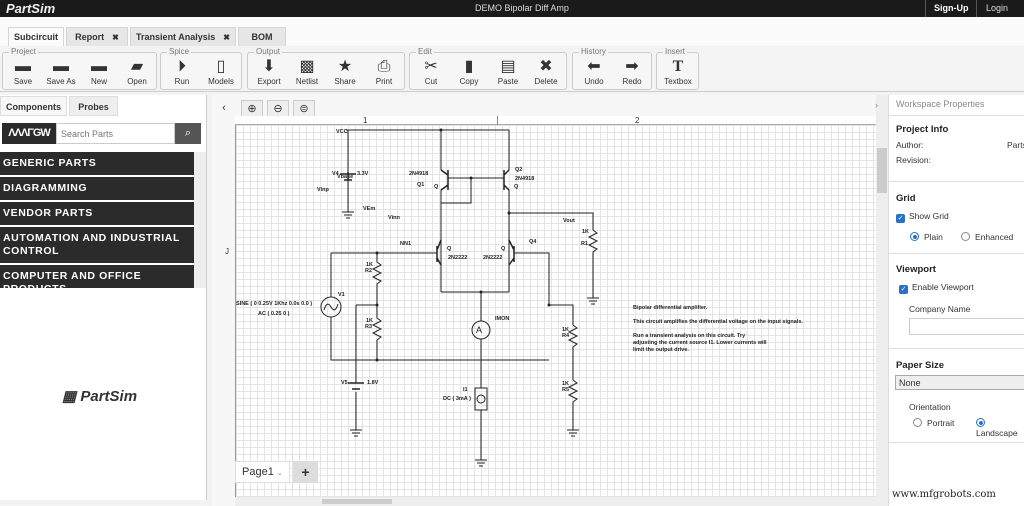  What do you see at coordinates (99, 71) in the screenshot?
I see `new-button: ▬ New` at bounding box center [99, 71].